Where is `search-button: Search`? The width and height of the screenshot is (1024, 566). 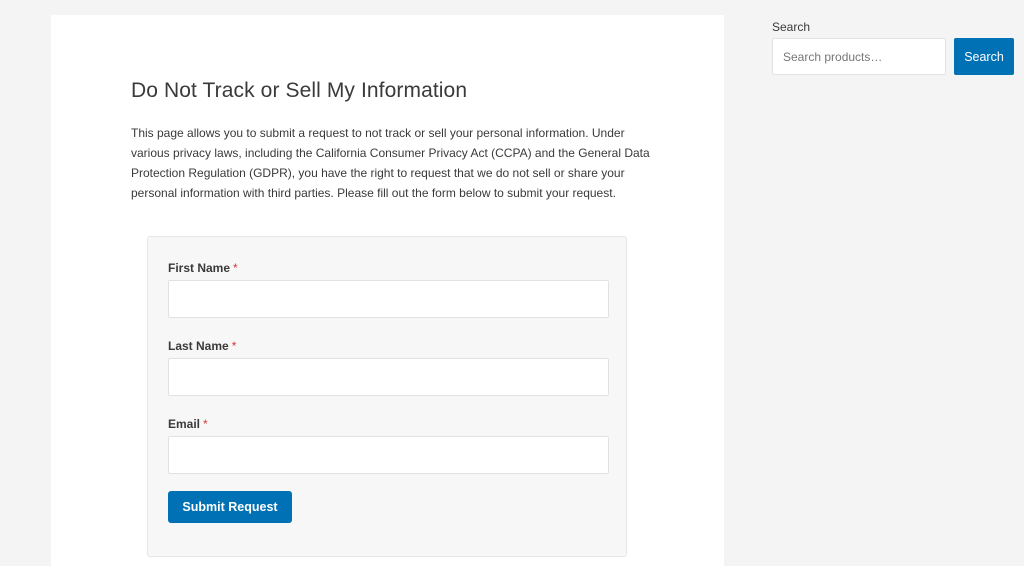 search-button: Search is located at coordinates (984, 56).